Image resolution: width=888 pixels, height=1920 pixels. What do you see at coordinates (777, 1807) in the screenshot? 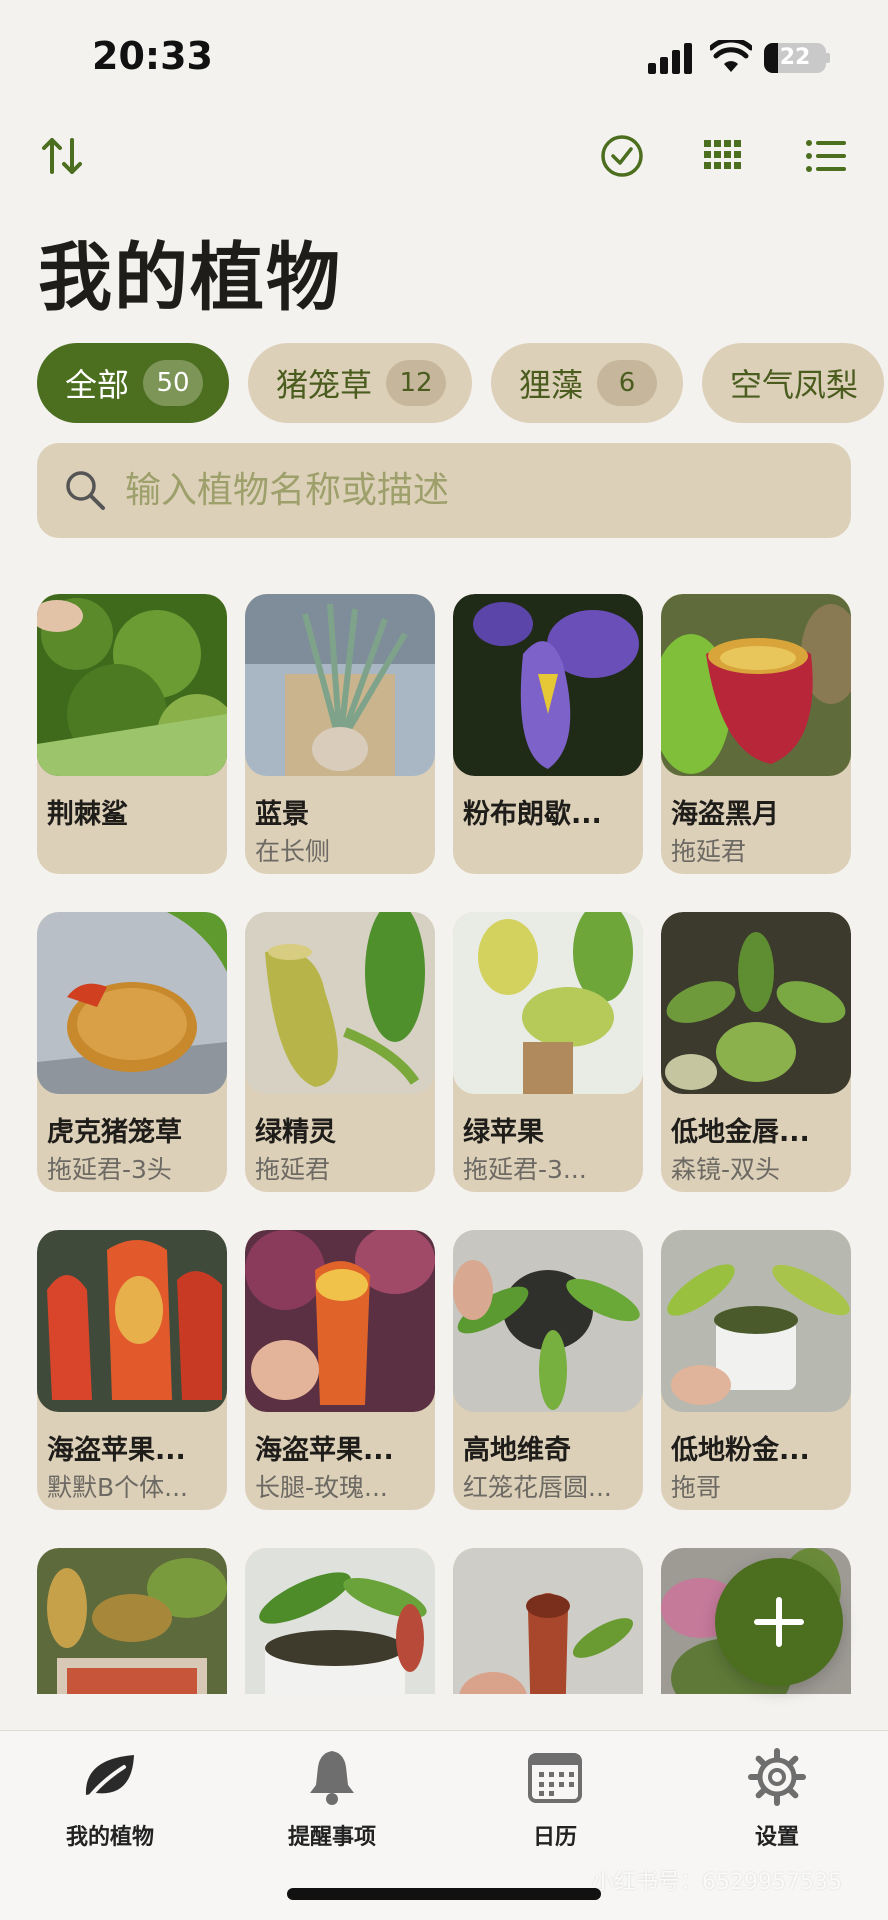
I see `tab-settings: 设置` at bounding box center [777, 1807].